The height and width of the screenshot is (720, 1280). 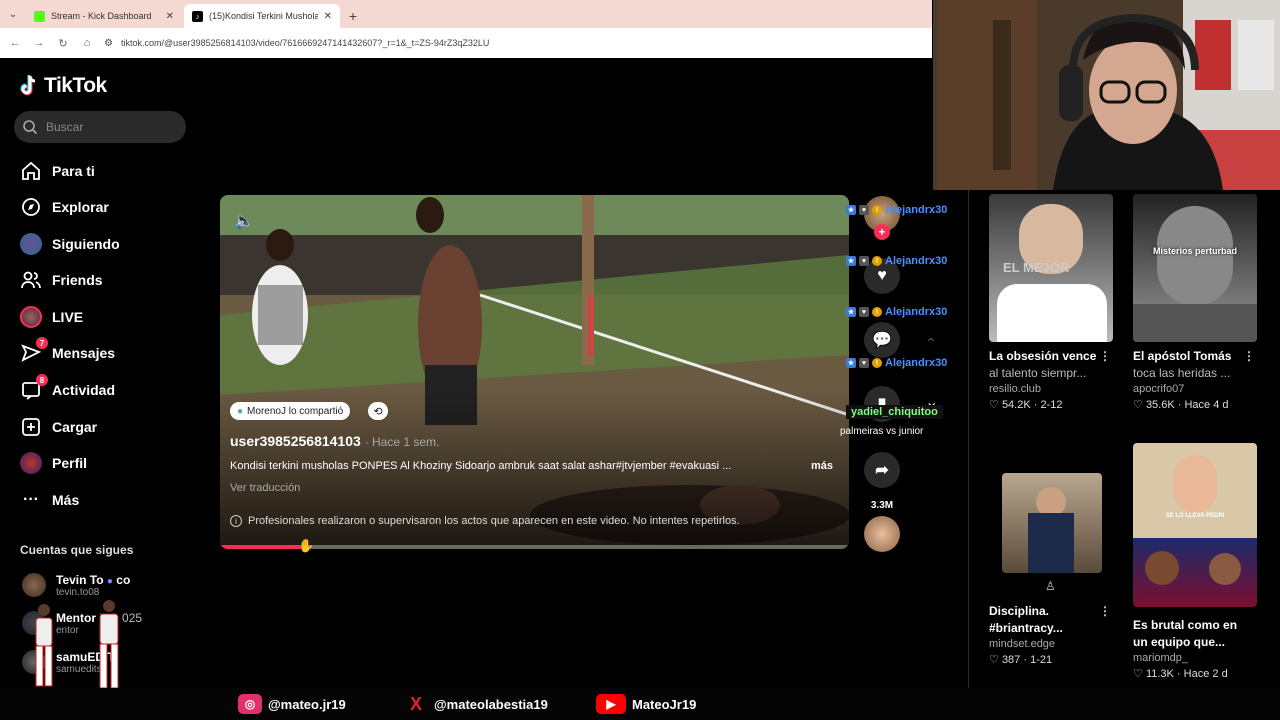 What do you see at coordinates (1197, 389) in the screenshot?
I see `card-handle: apocrifo07` at bounding box center [1197, 389].